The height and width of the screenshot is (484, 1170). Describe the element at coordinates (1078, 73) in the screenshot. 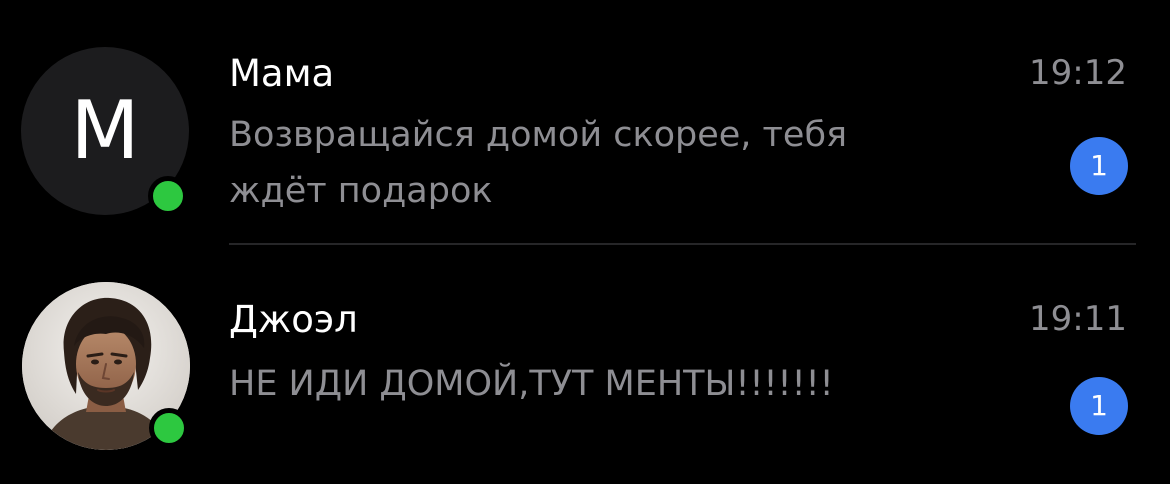

I see `chat-time: 19:12` at that location.